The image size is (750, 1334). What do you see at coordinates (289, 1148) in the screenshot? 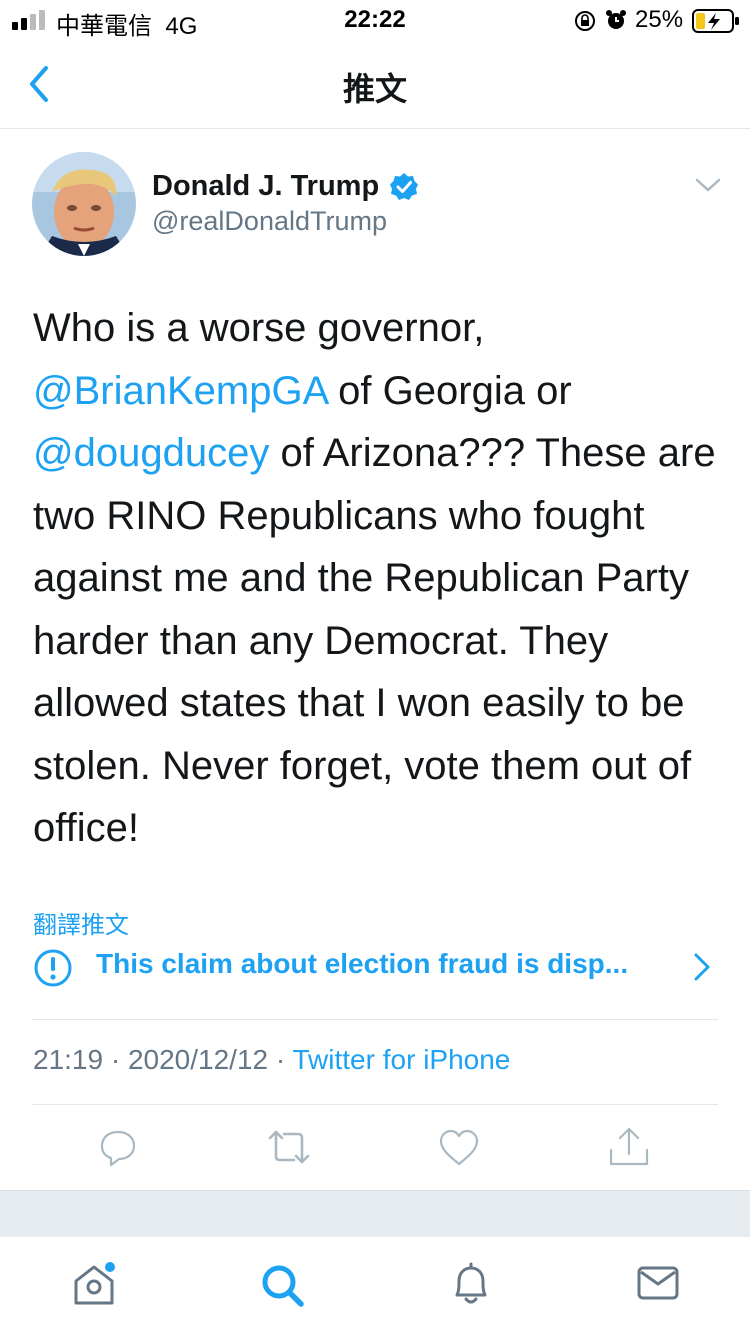
I see `retweet-icon` at bounding box center [289, 1148].